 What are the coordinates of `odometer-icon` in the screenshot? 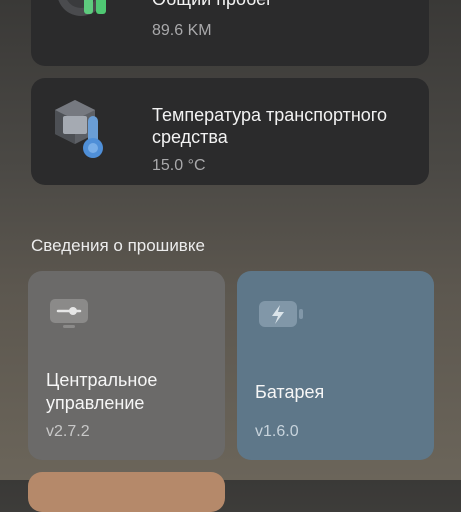 It's located at (89, 13).